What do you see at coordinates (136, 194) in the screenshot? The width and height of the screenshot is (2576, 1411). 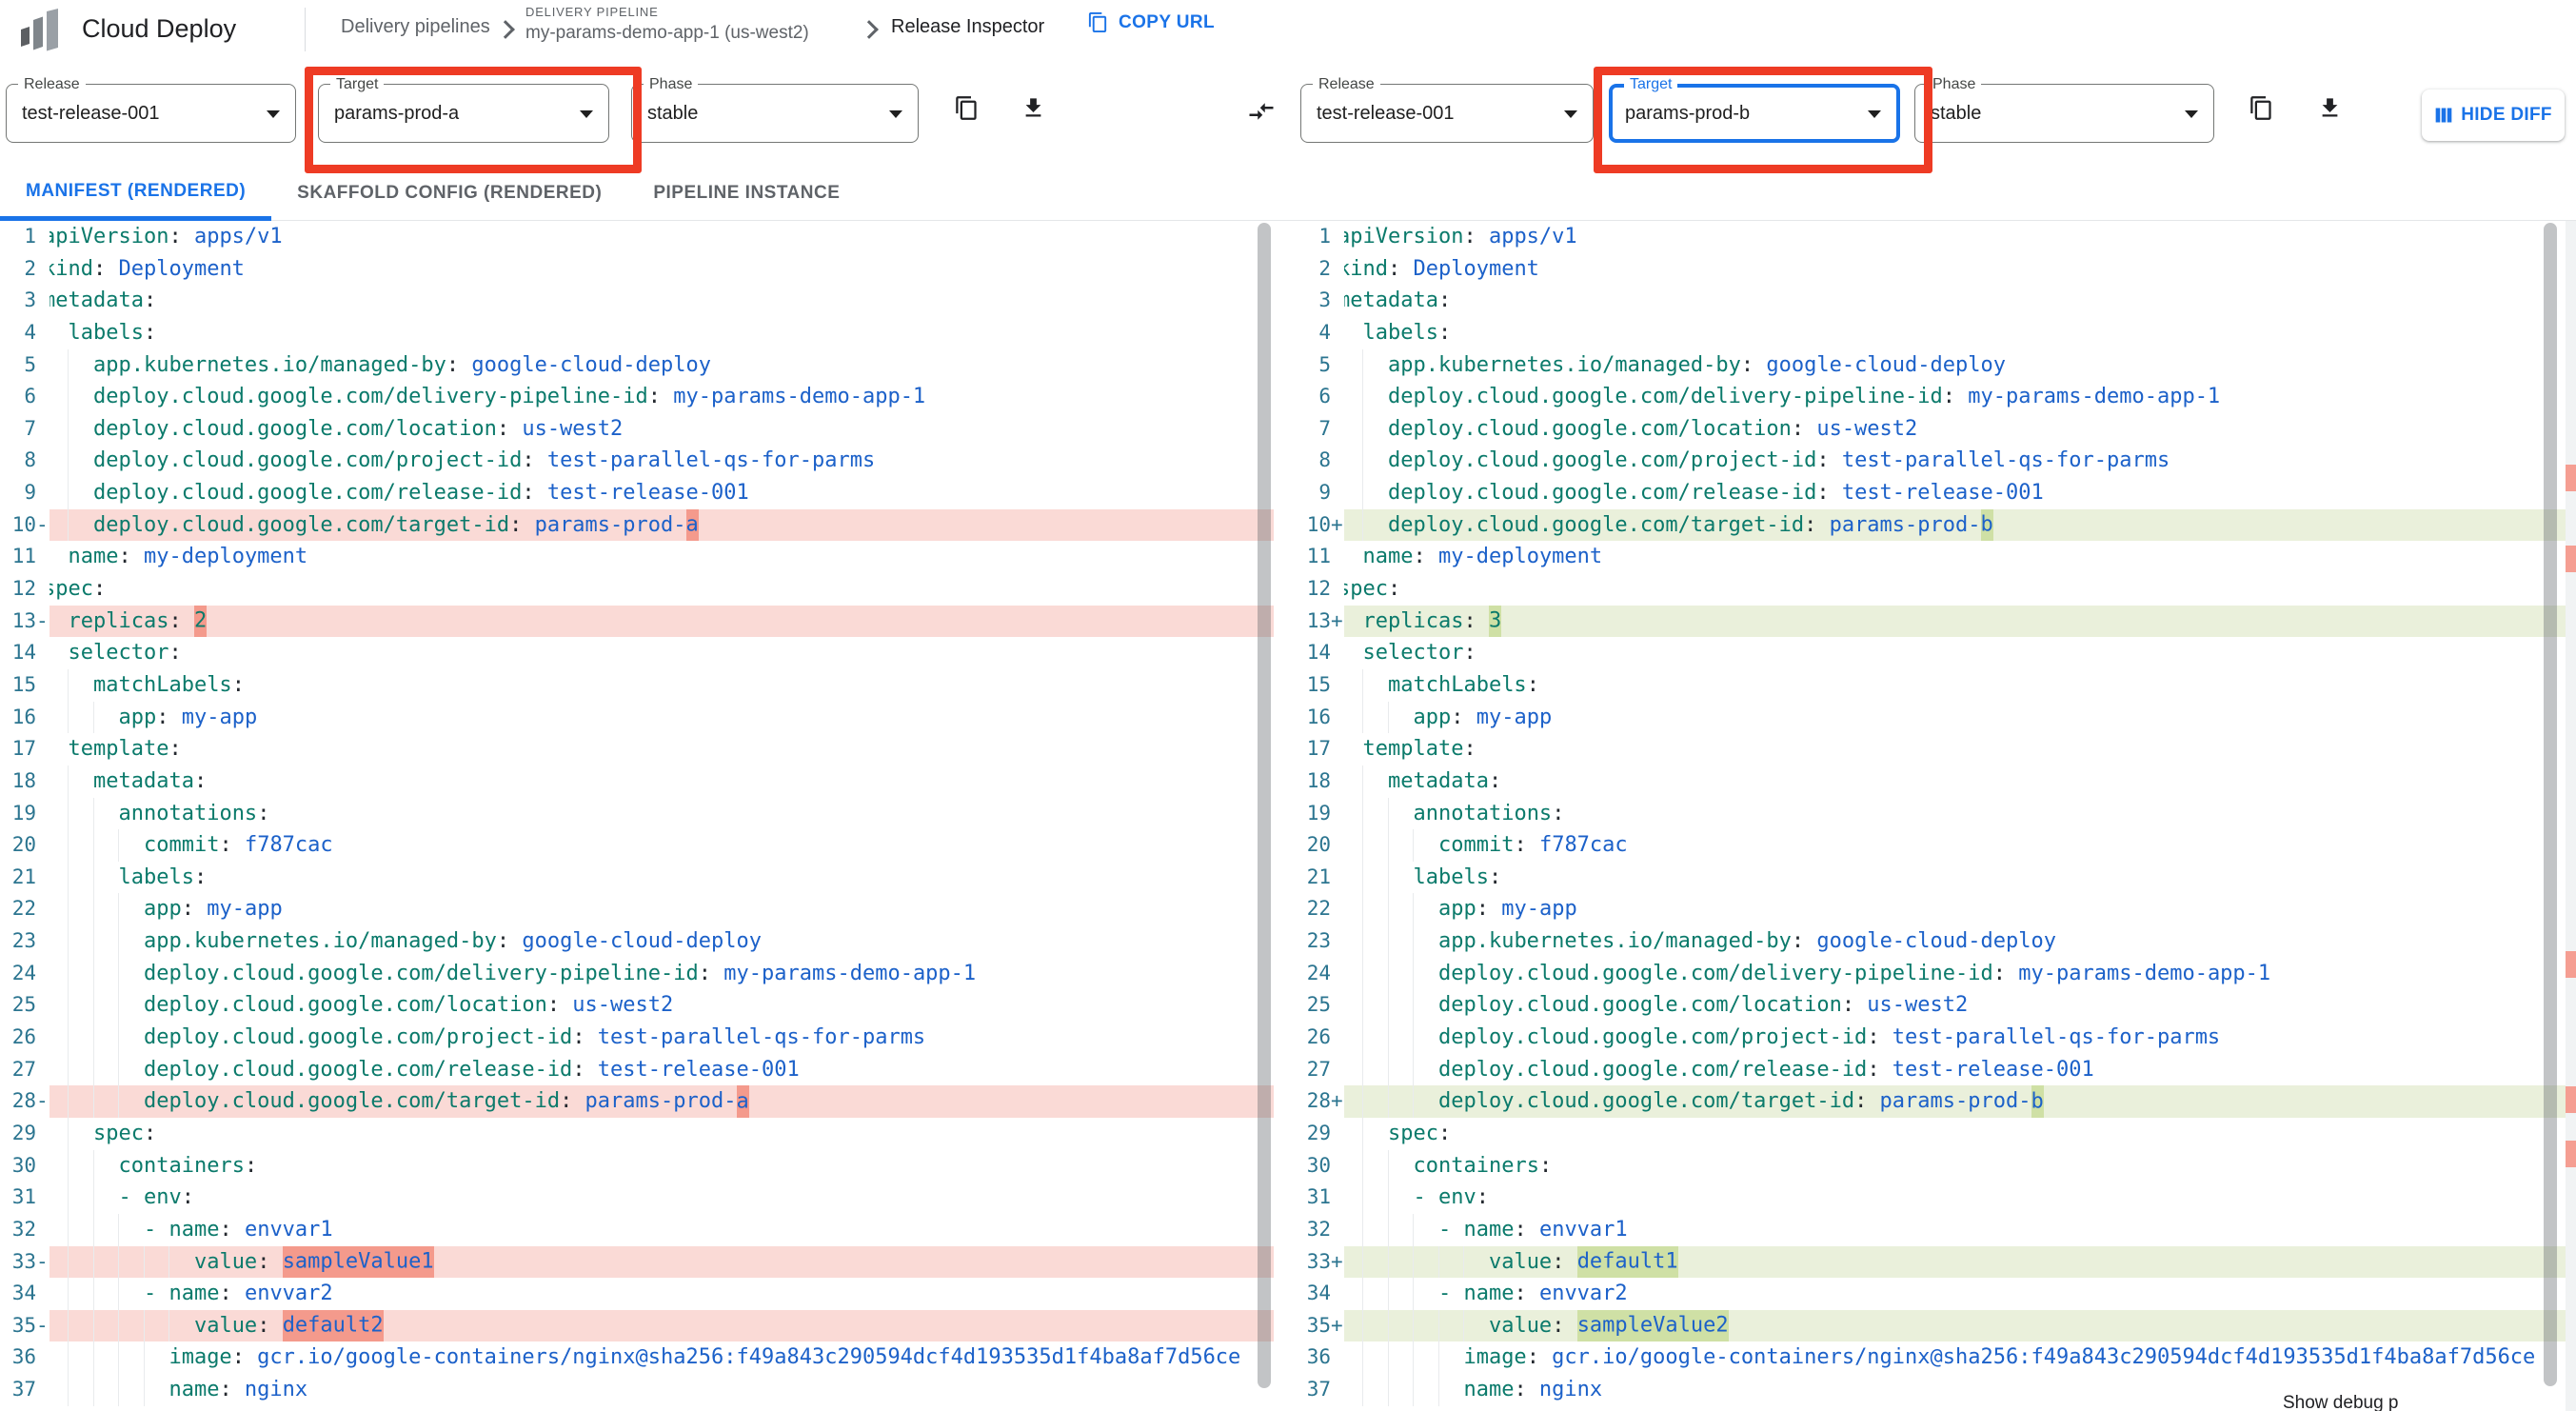 I see `tab-manifest-rendered: MANIFEST (RENDERED)` at bounding box center [136, 194].